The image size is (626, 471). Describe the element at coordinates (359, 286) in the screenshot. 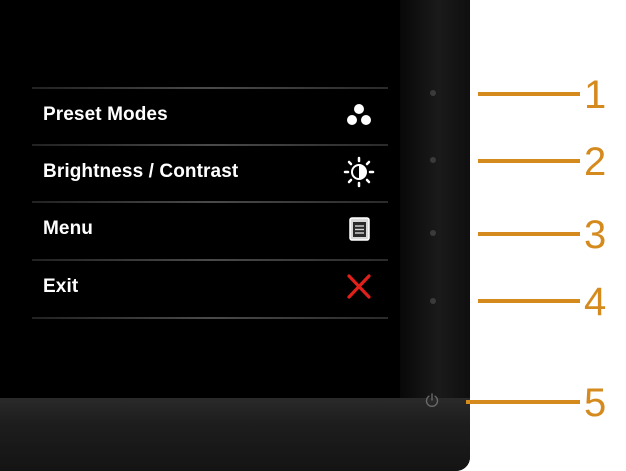

I see `exit-icon` at that location.